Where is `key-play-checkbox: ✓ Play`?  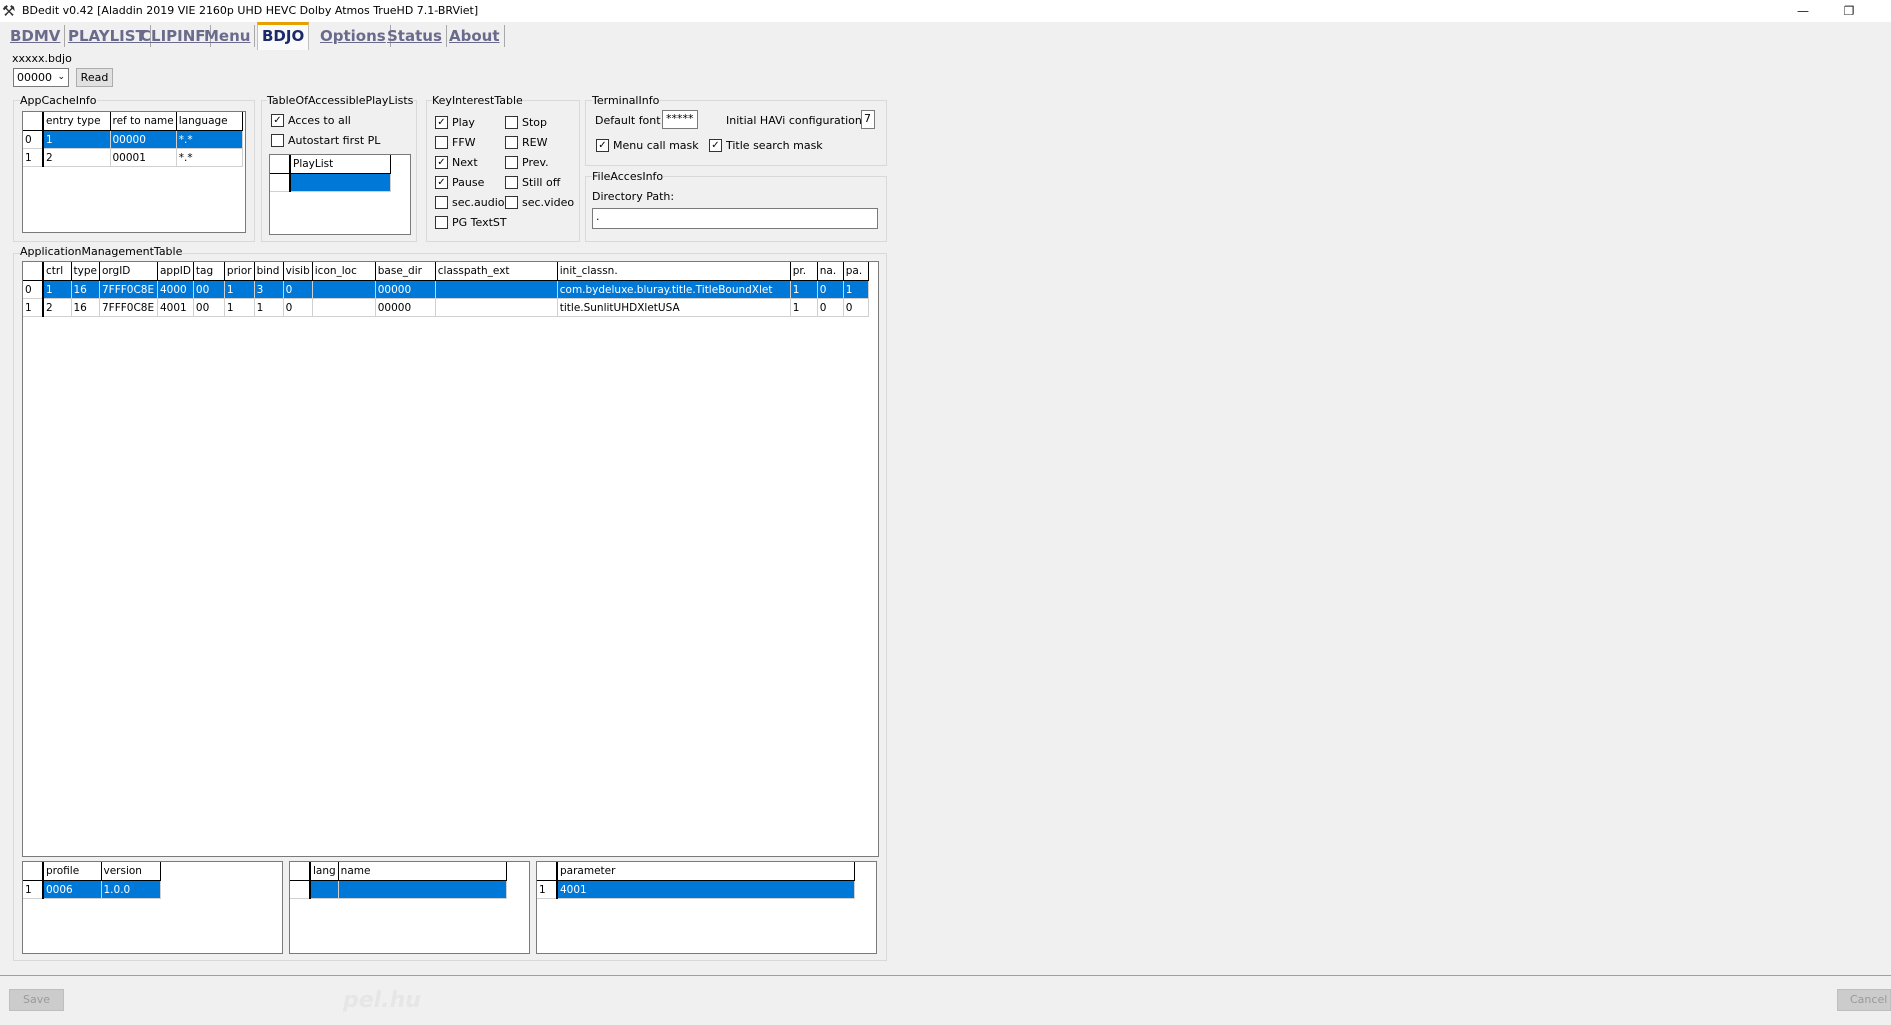
key-play-checkbox: ✓ Play is located at coordinates (455, 122).